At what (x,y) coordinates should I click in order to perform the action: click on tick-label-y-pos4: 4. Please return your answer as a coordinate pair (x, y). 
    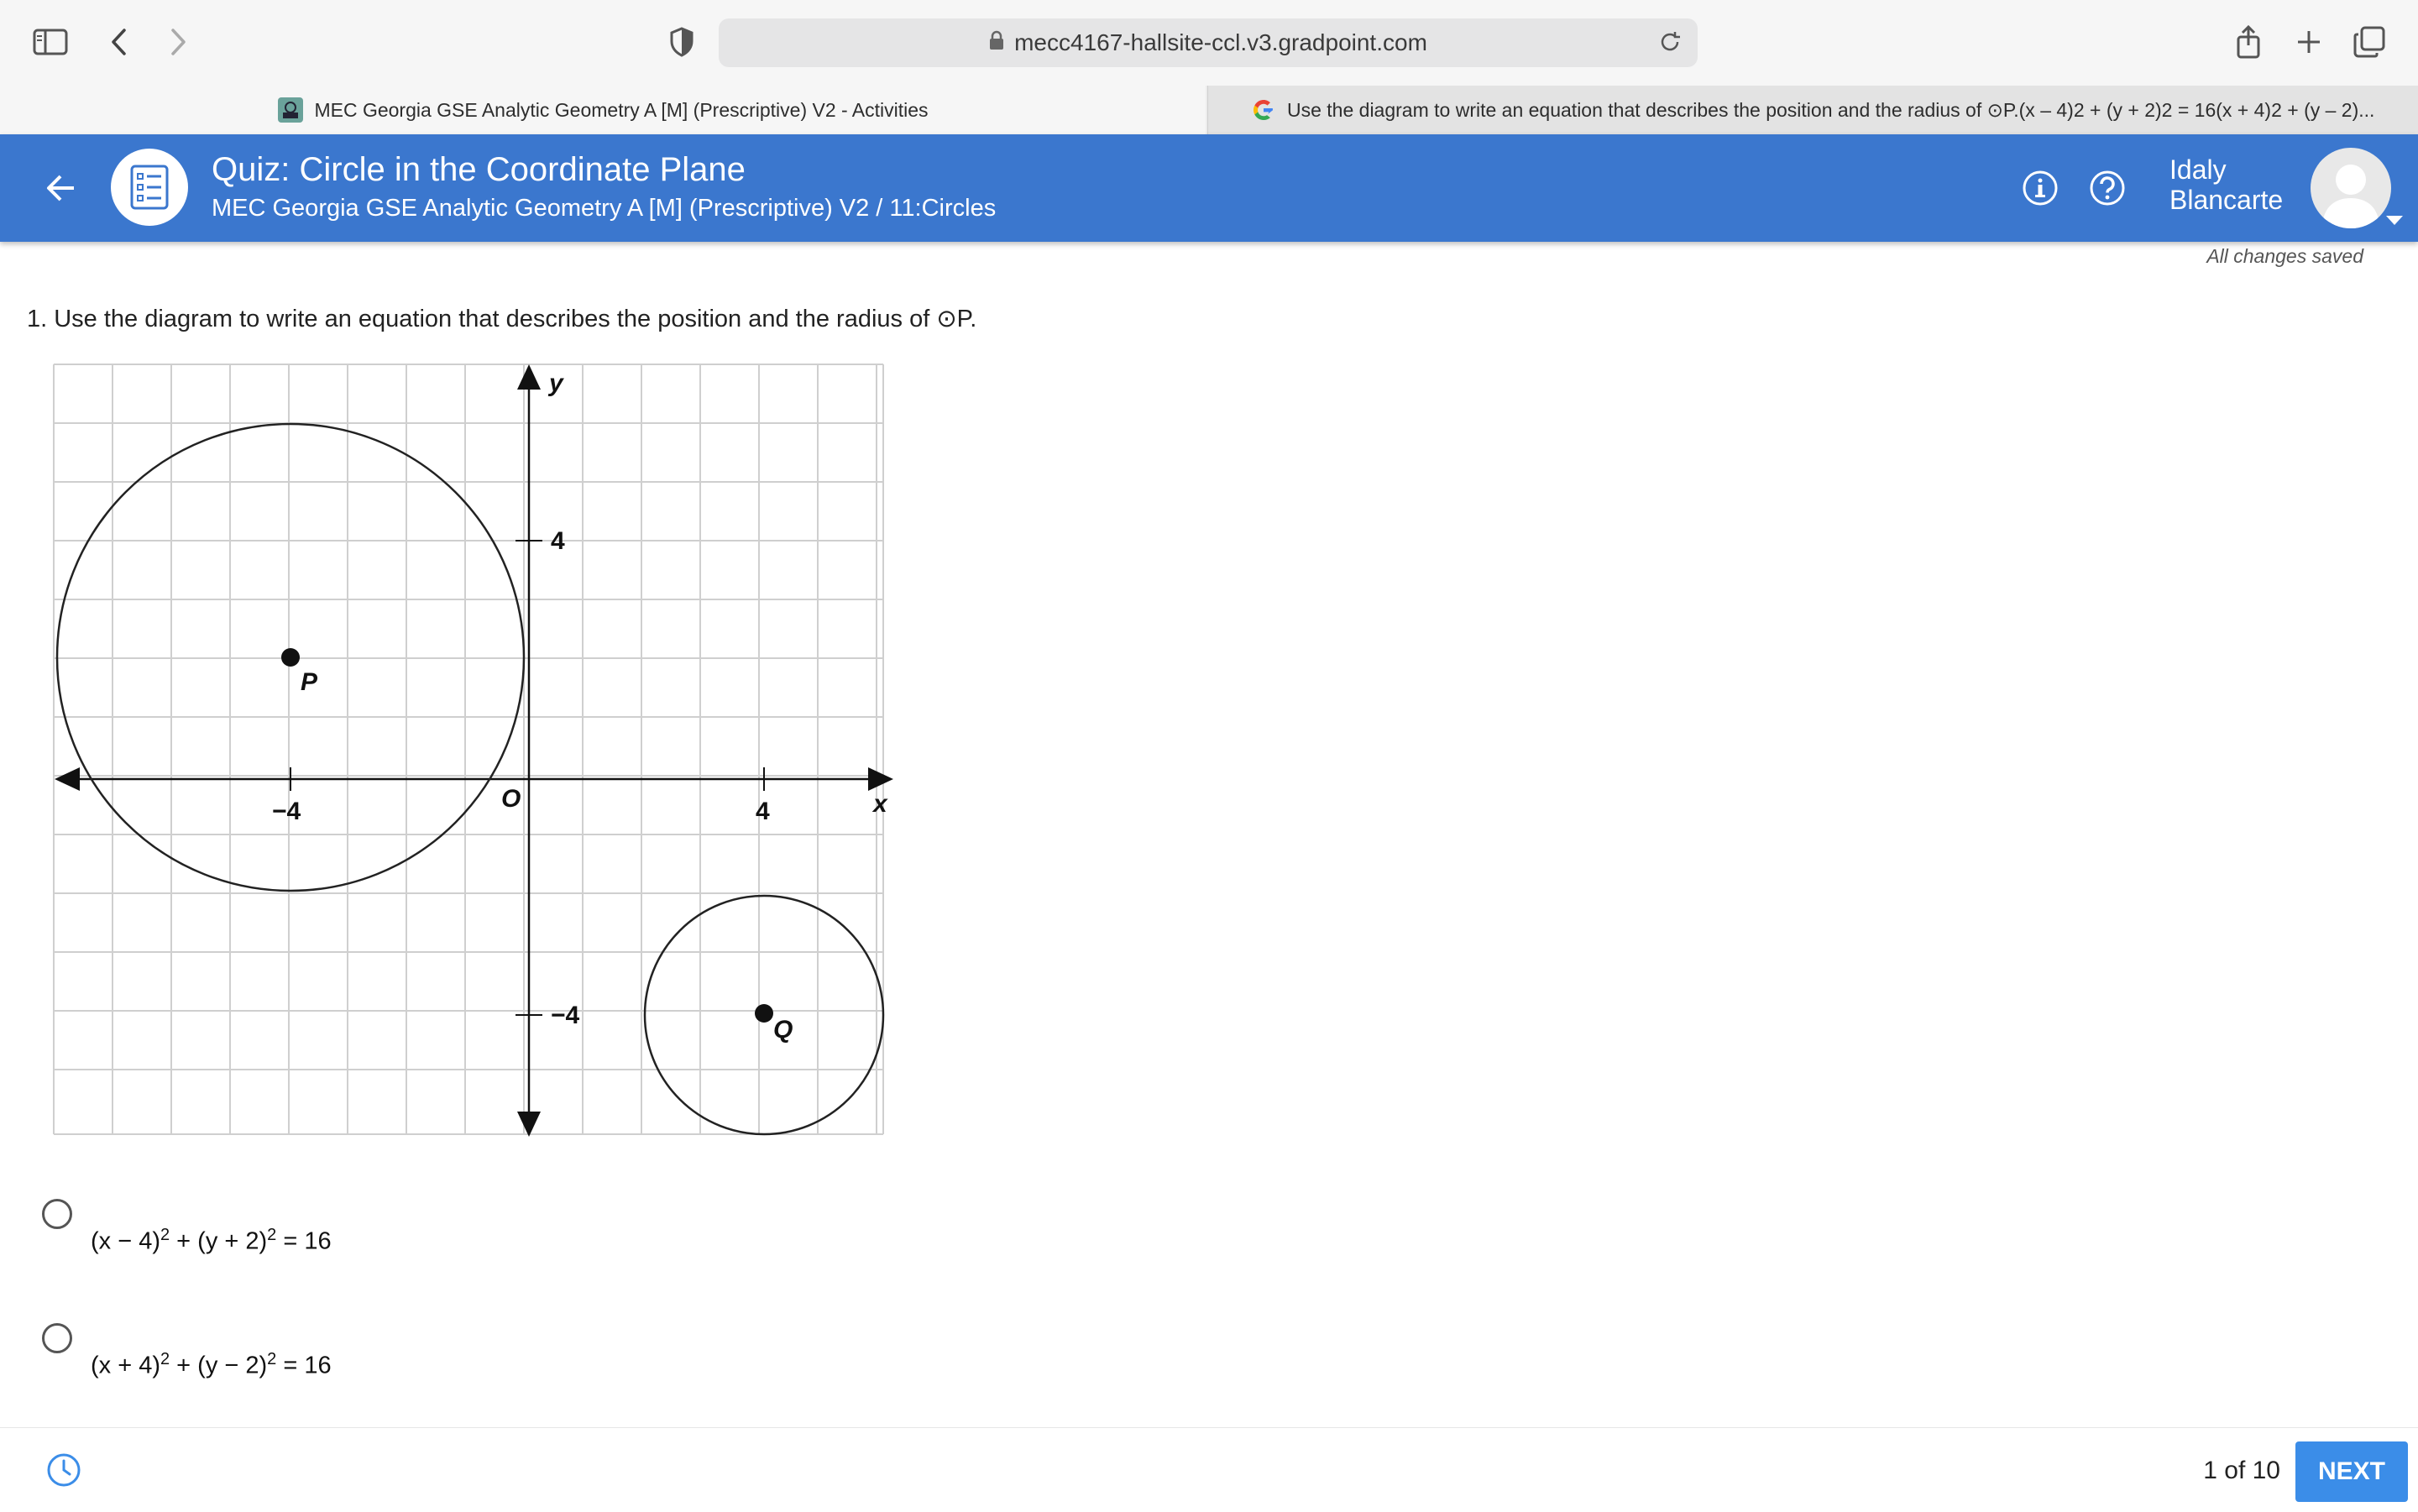
    Looking at the image, I should click on (558, 541).